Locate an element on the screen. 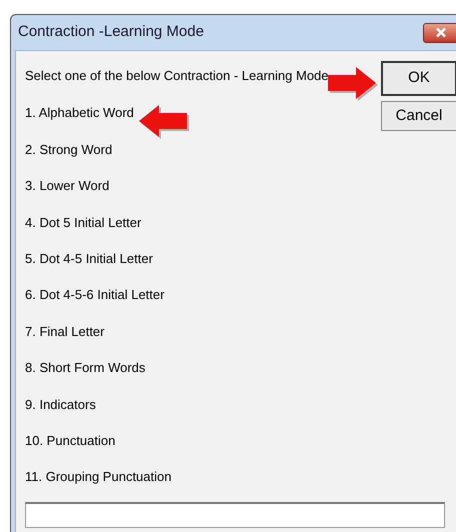 This screenshot has height=532, width=456. option-text: 11. Grouping Punctuation is located at coordinates (98, 477).